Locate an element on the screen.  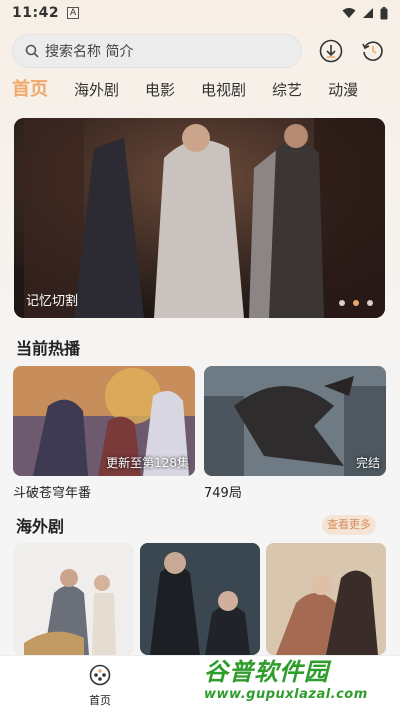
tab-home: 首页 is located at coordinates (30, 90).